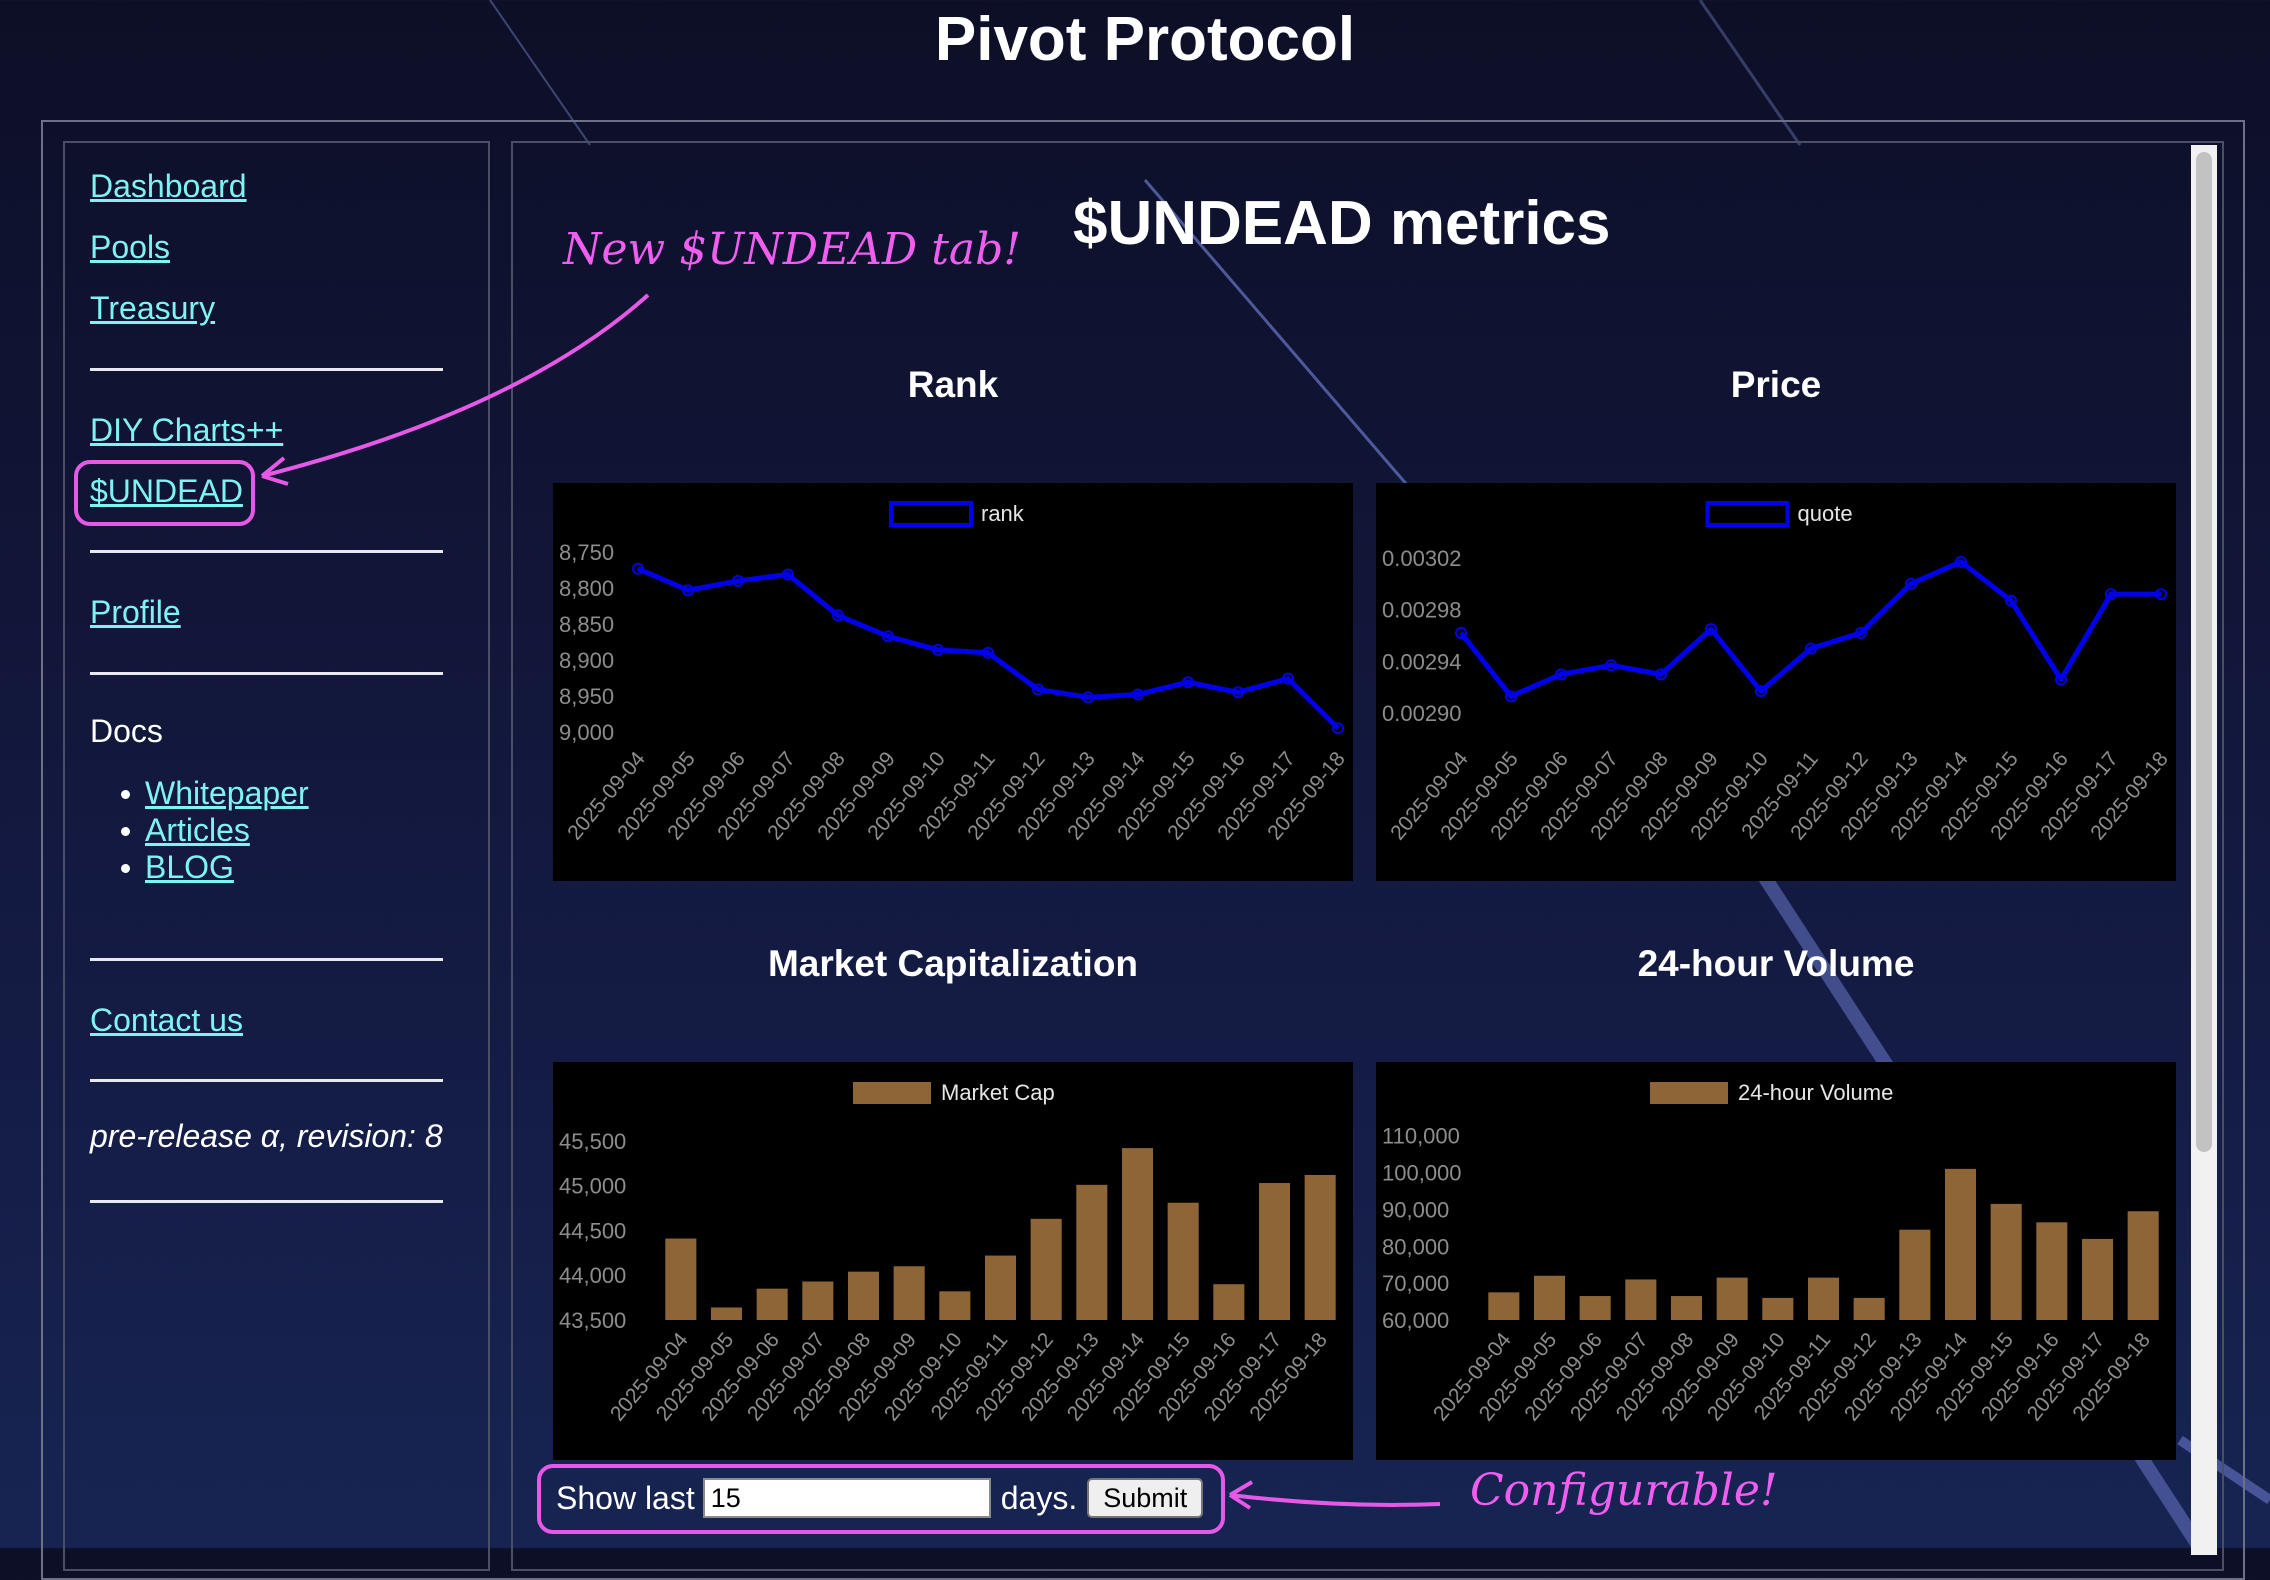  Describe the element at coordinates (586, 696) in the screenshot. I see `y-tick-label: 8,950` at that location.